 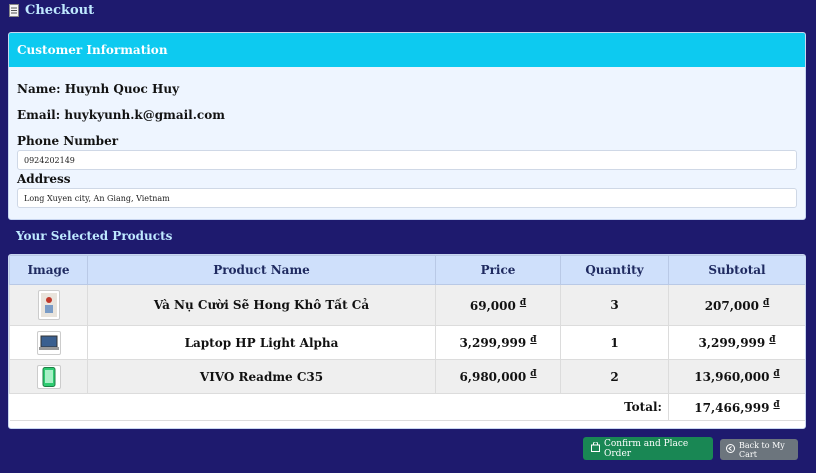 I want to click on address-label: Address, so click(x=44, y=179).